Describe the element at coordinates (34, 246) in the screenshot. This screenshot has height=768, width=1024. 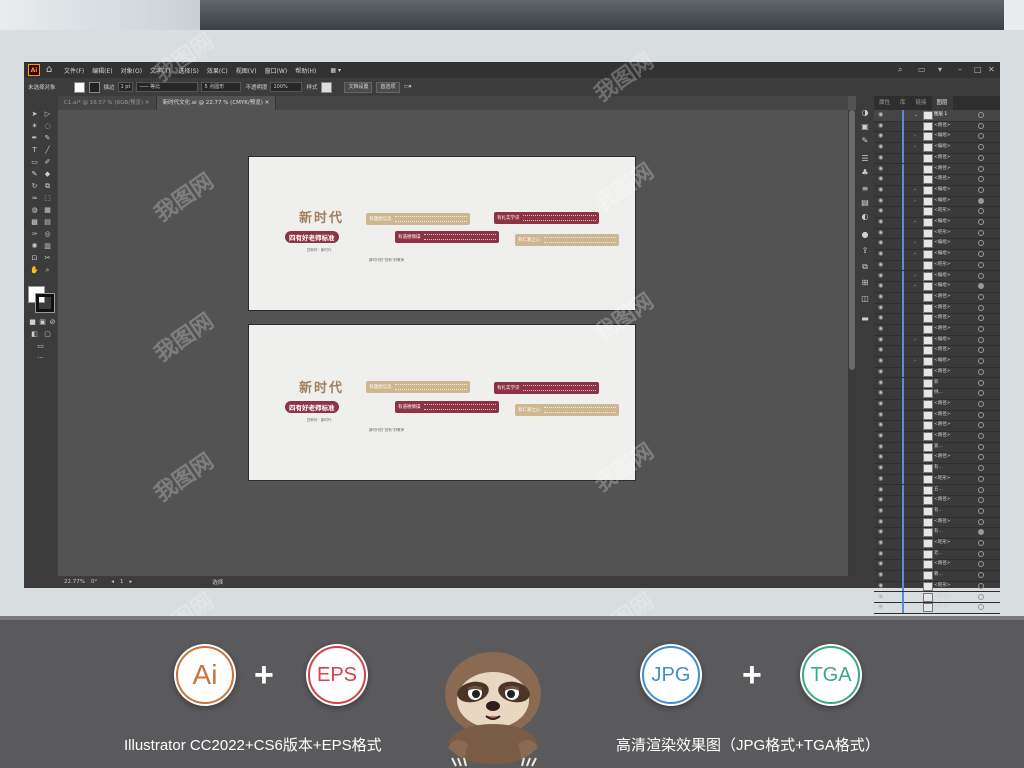
I see `symbol-sprayer-icon: ✺` at that location.